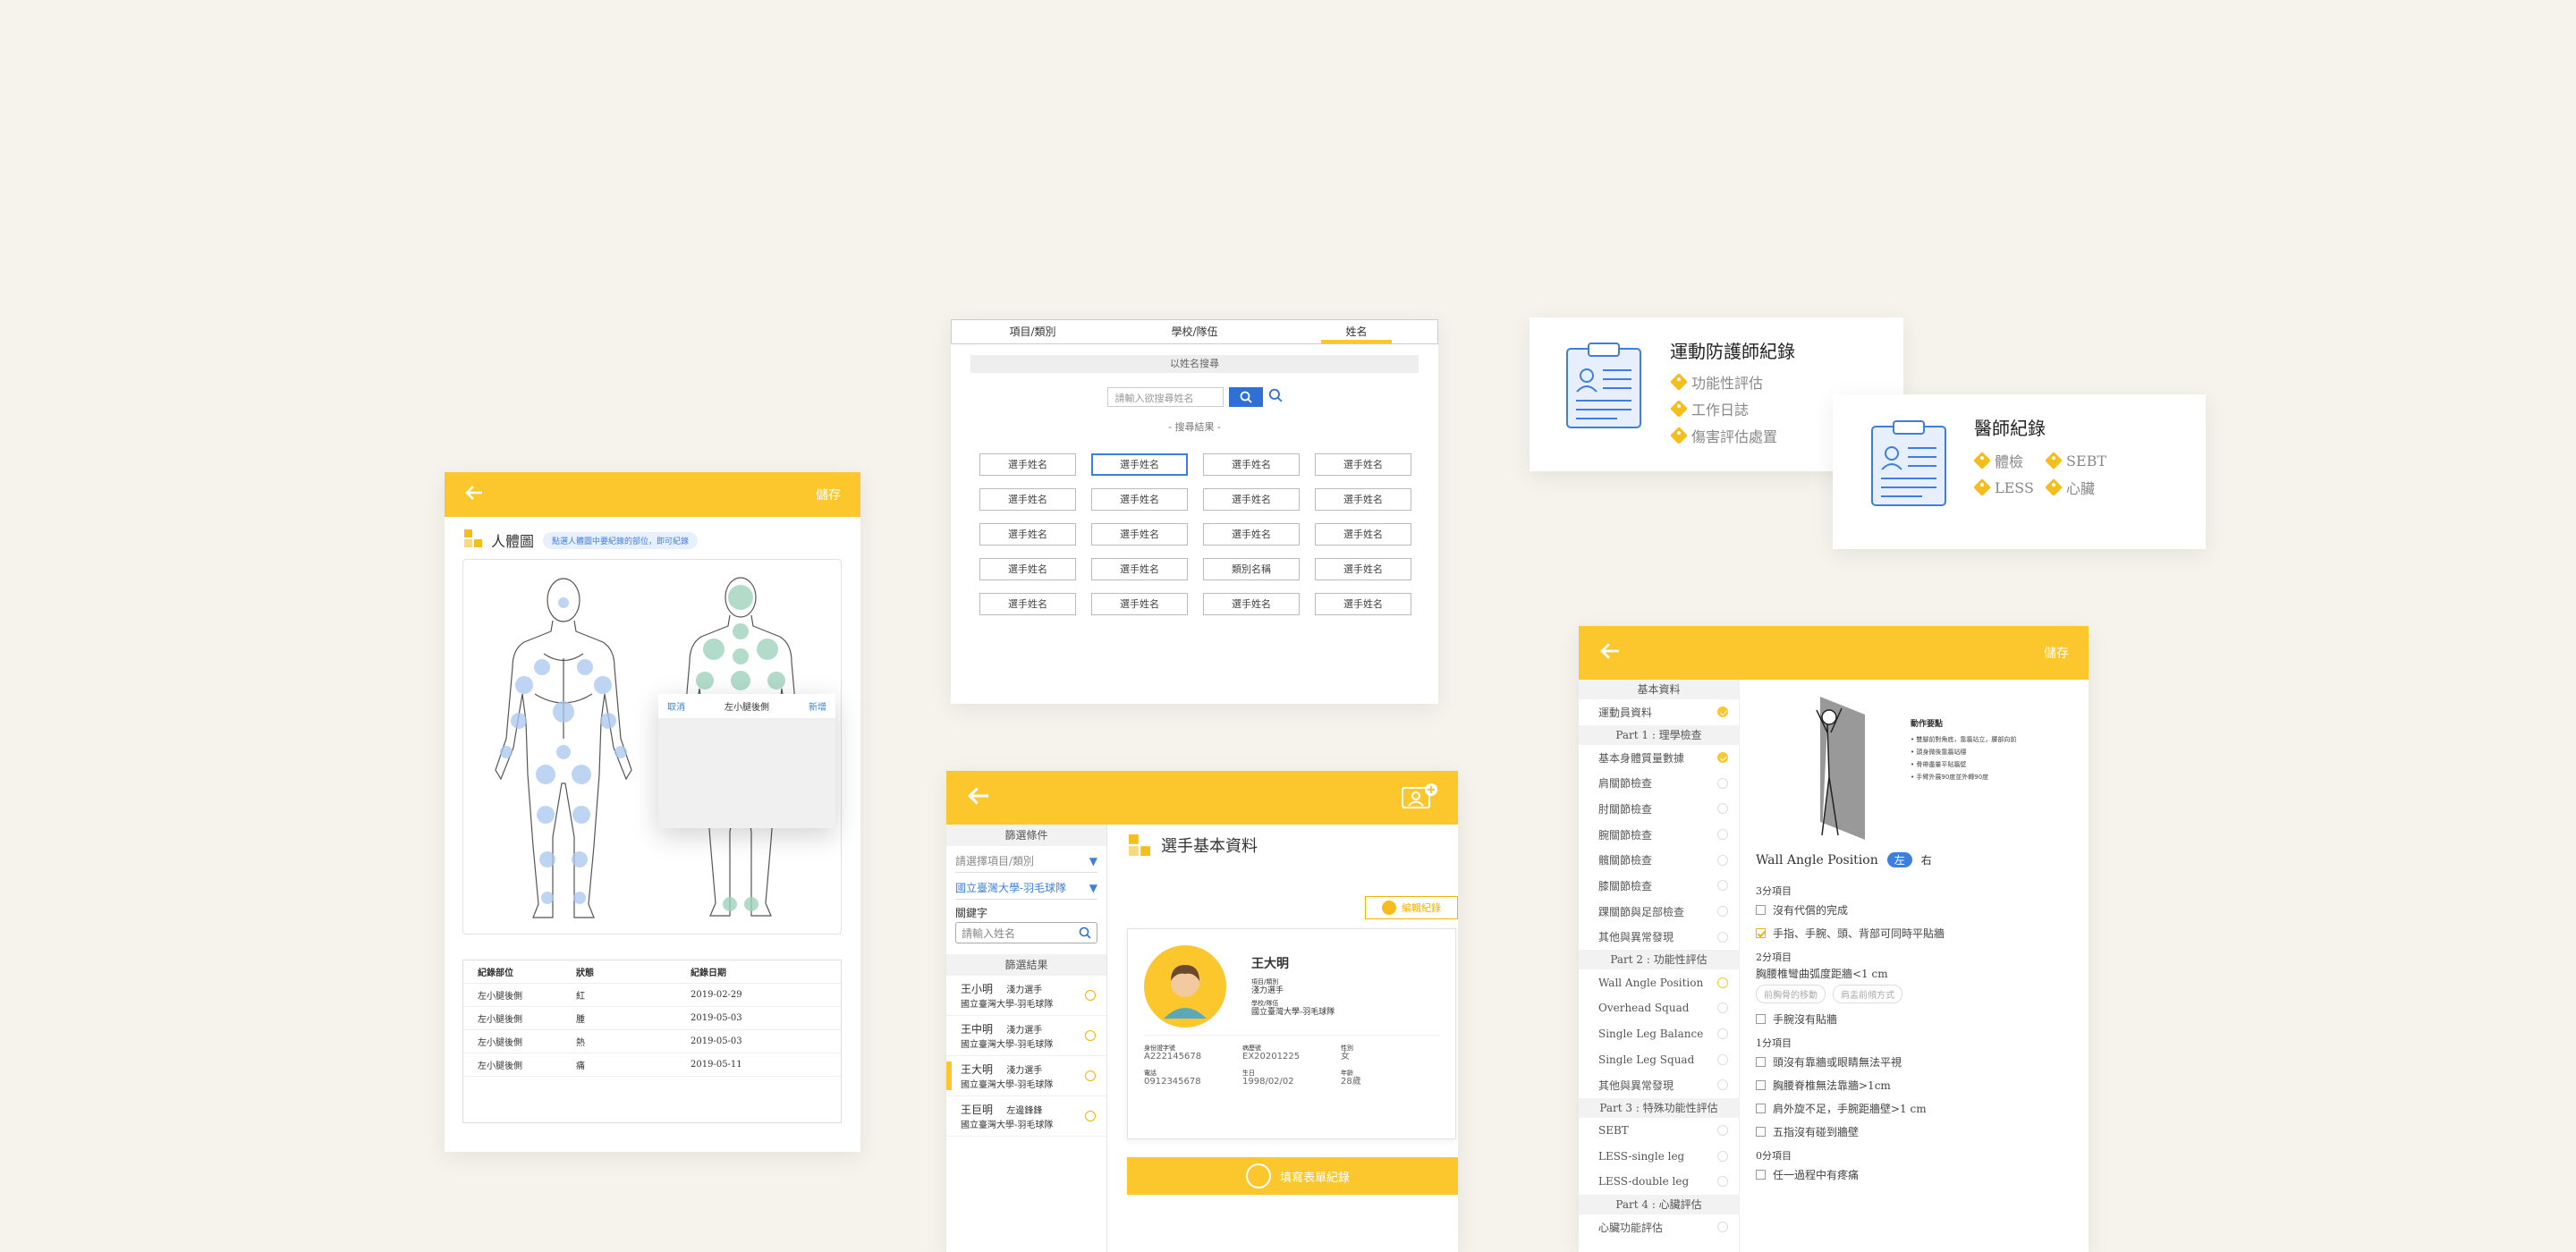 This screenshot has height=1252, width=2576. What do you see at coordinates (1761, 933) in the screenshot?
I see `checkbox-checked` at bounding box center [1761, 933].